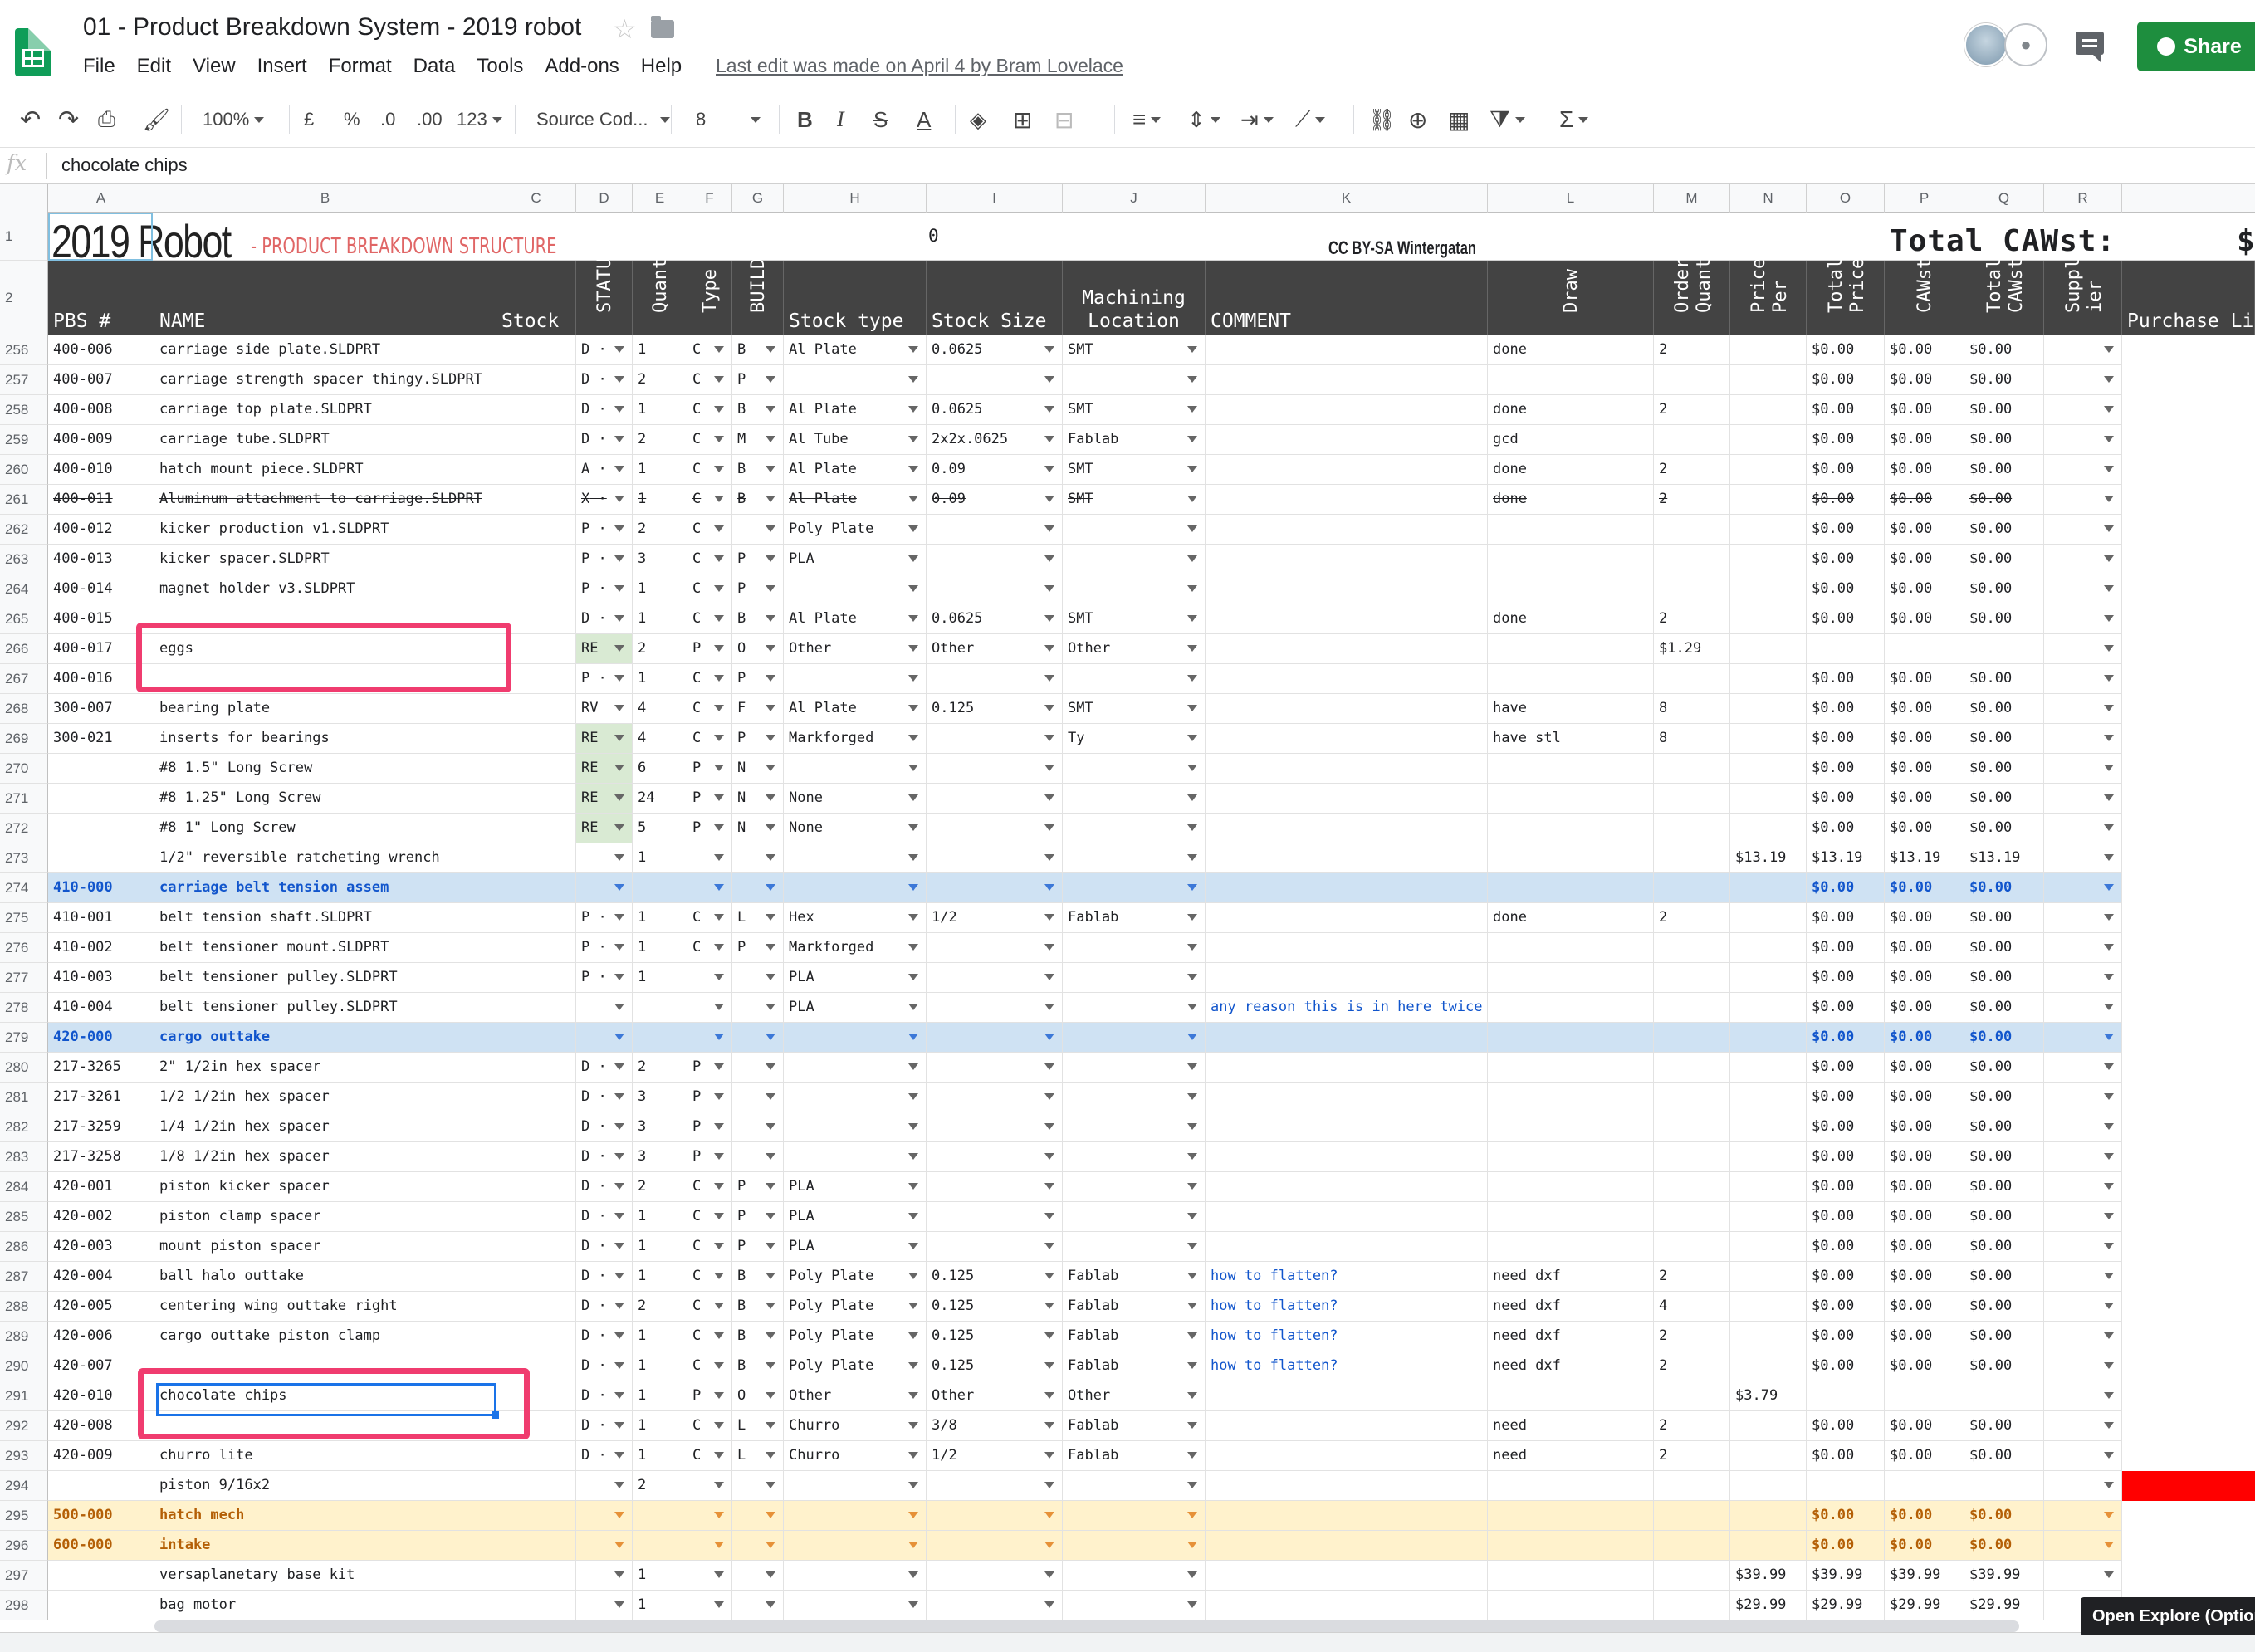 The width and height of the screenshot is (2255, 1652). Describe the element at coordinates (995, 649) in the screenshot. I see `cell-i: Other` at that location.